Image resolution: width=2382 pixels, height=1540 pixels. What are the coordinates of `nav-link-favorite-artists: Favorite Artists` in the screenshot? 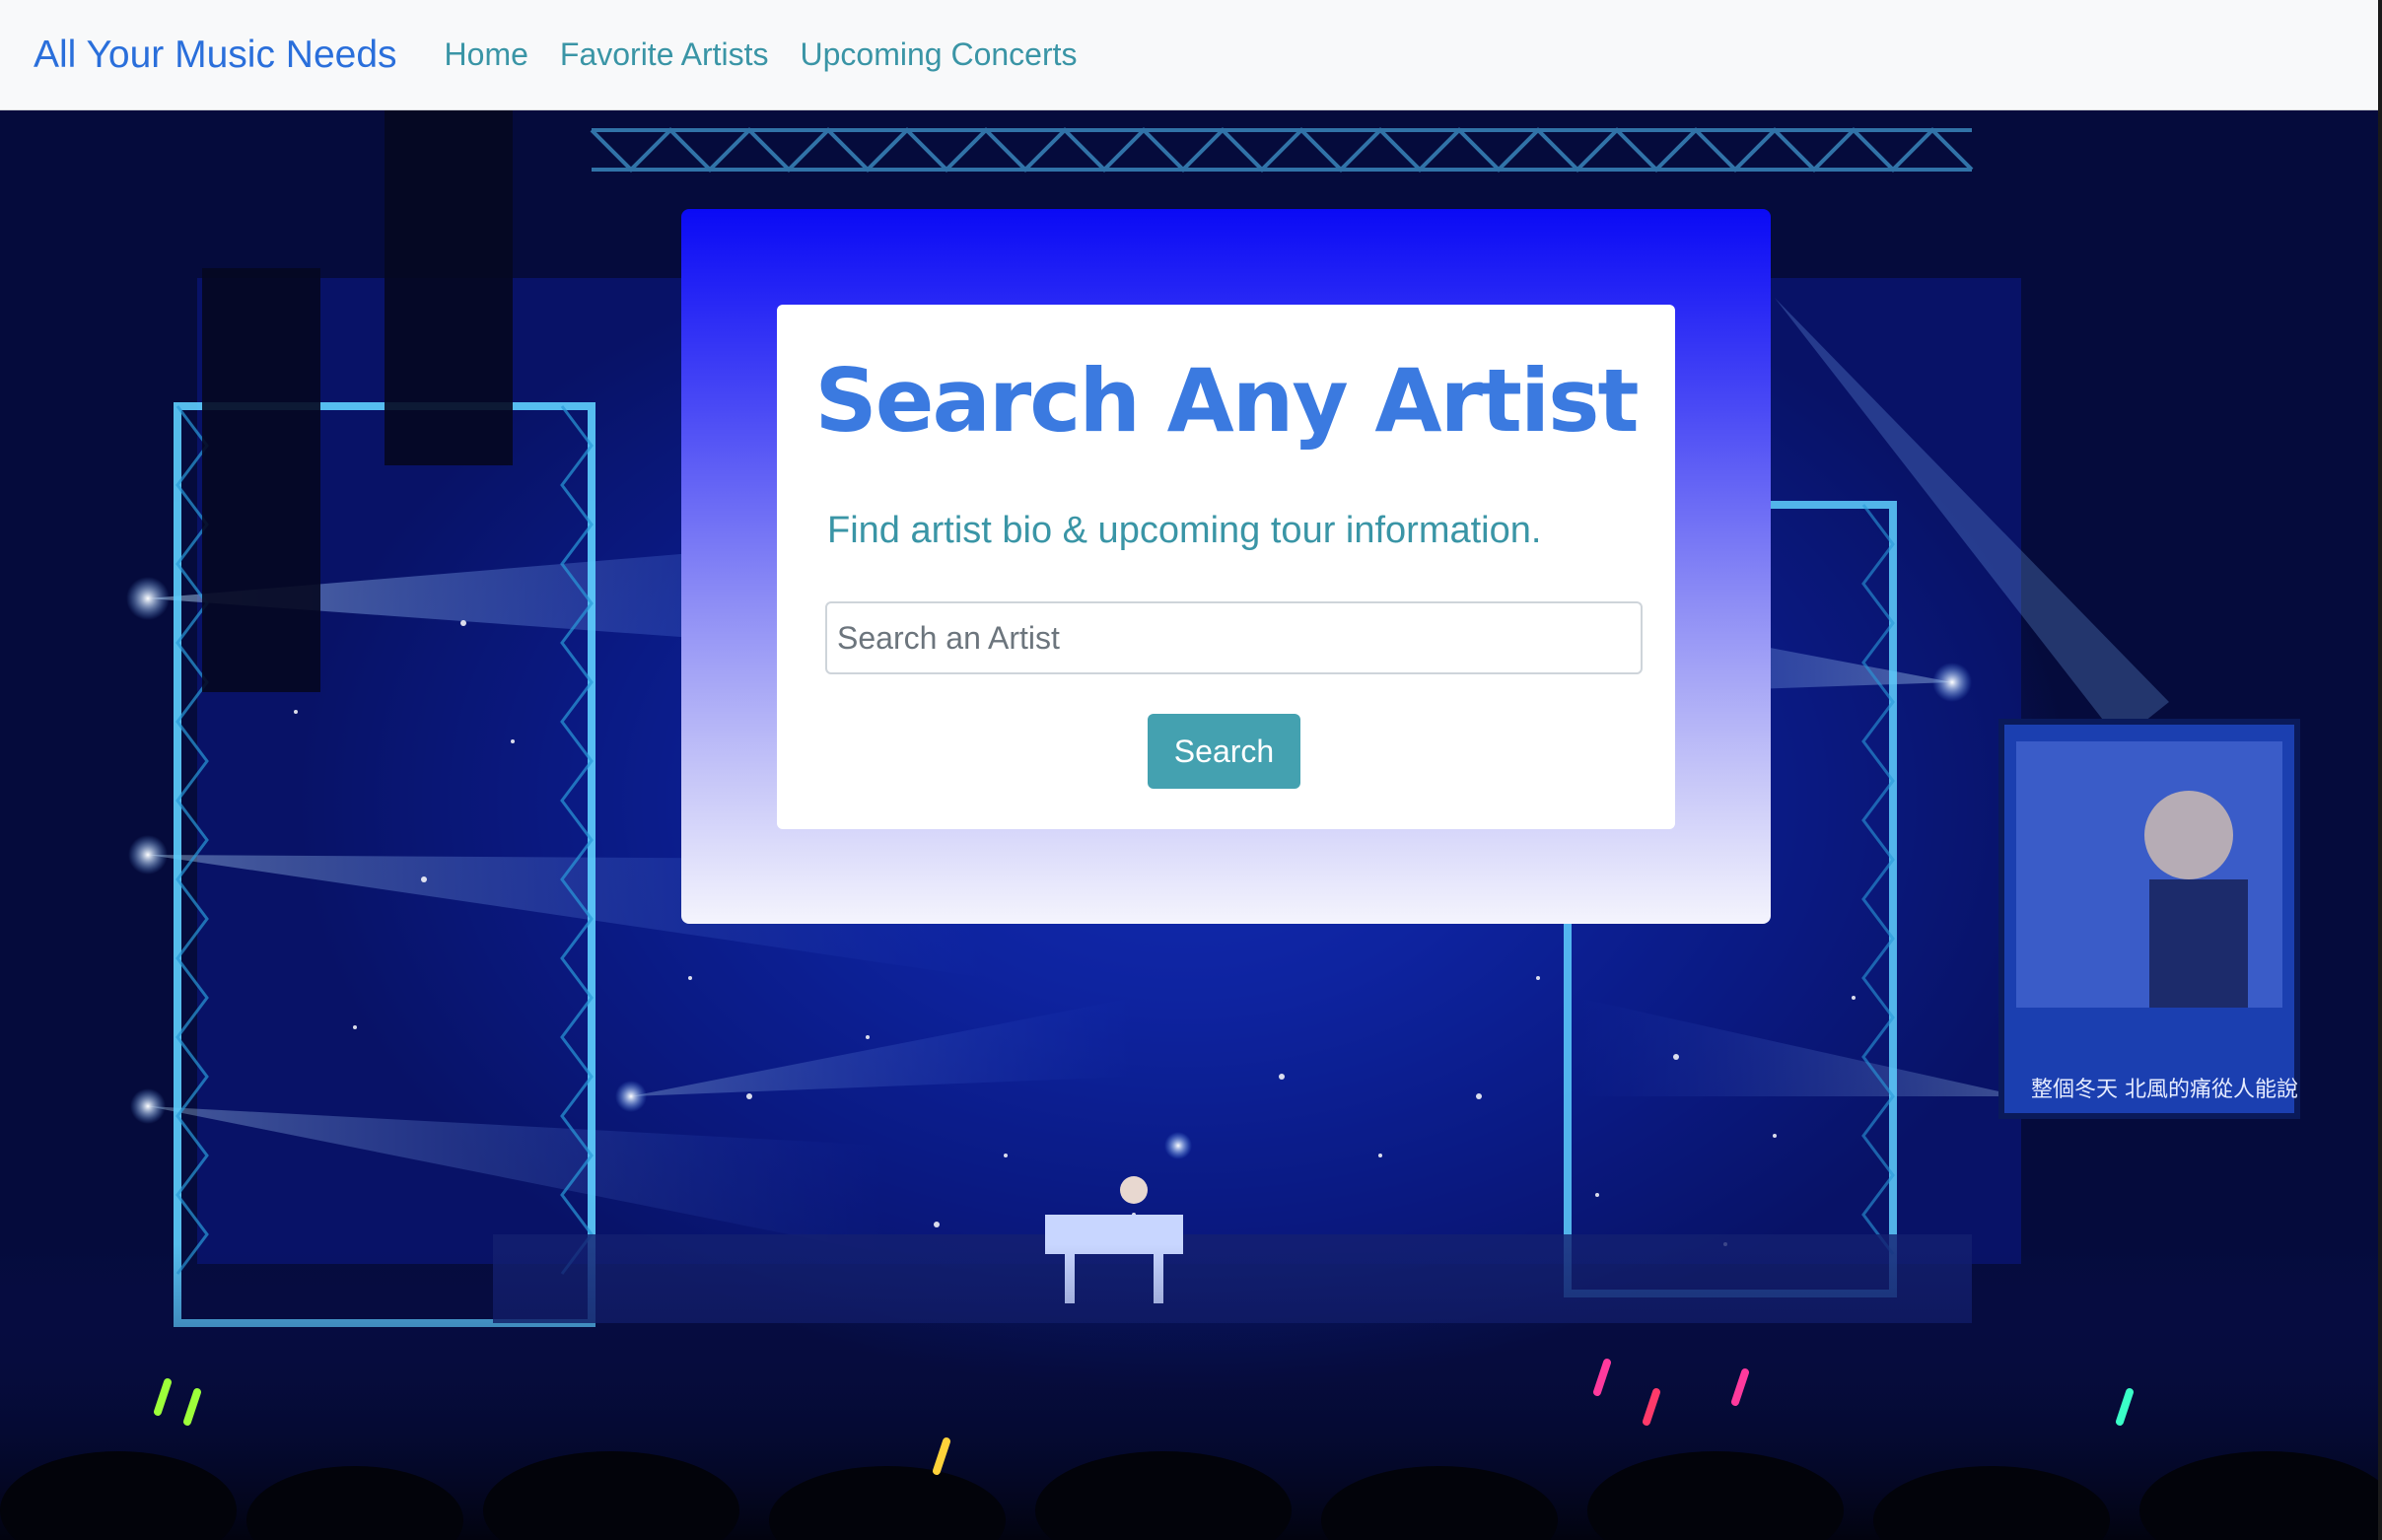 It's located at (664, 54).